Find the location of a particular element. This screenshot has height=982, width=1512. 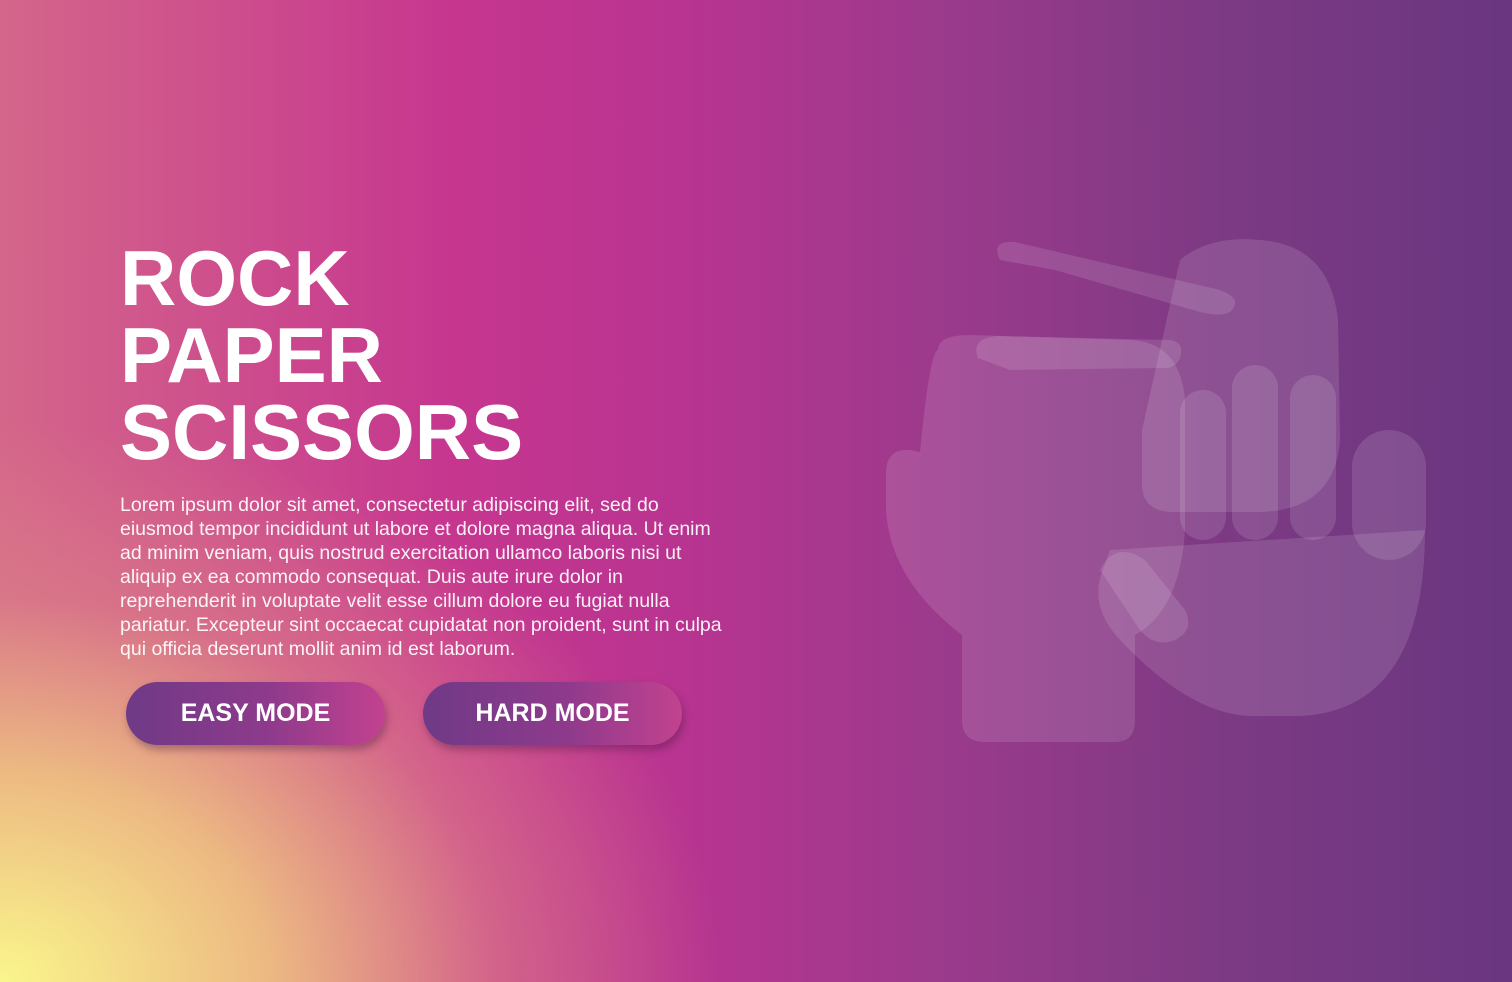

mode-buttons: EASY MODE HARD MODE is located at coordinates (404, 713).